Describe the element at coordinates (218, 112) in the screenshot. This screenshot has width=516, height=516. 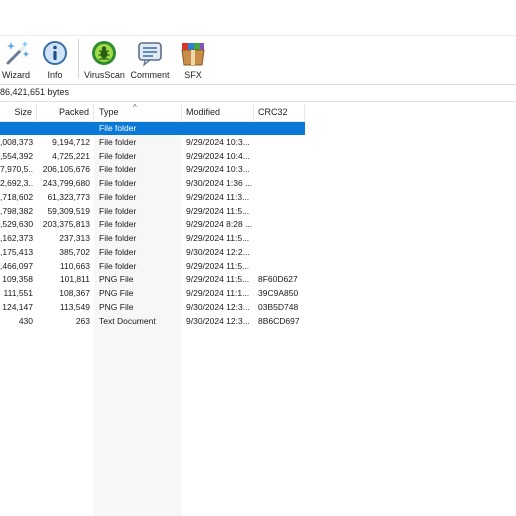
I see `column-header-modified: Modified` at that location.